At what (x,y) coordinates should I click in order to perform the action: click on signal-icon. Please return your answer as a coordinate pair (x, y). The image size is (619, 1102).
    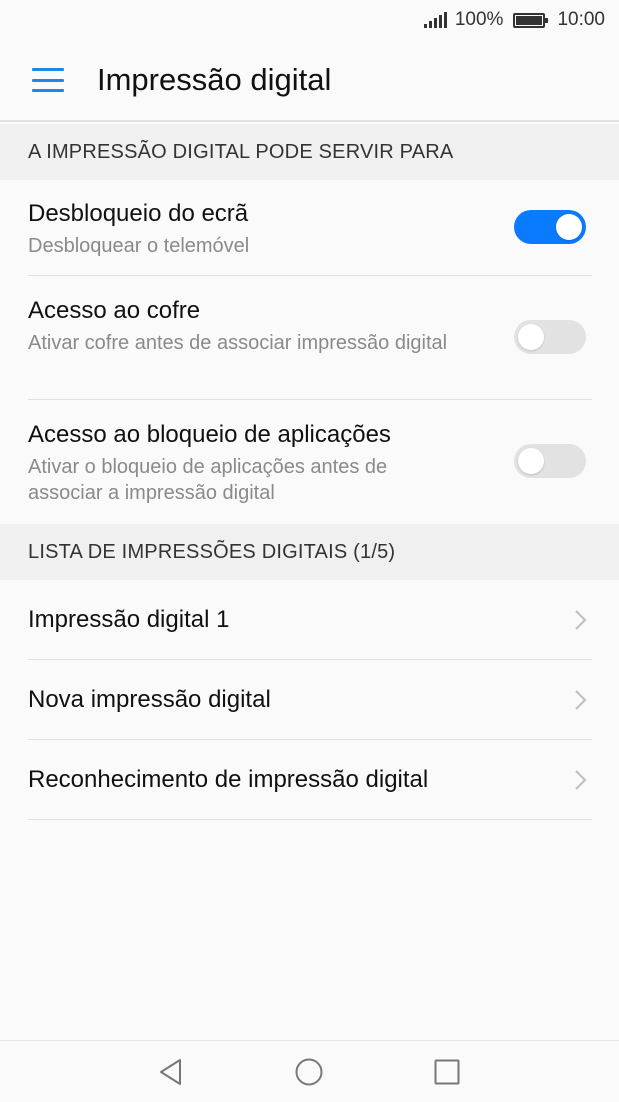
    Looking at the image, I should click on (435, 20).